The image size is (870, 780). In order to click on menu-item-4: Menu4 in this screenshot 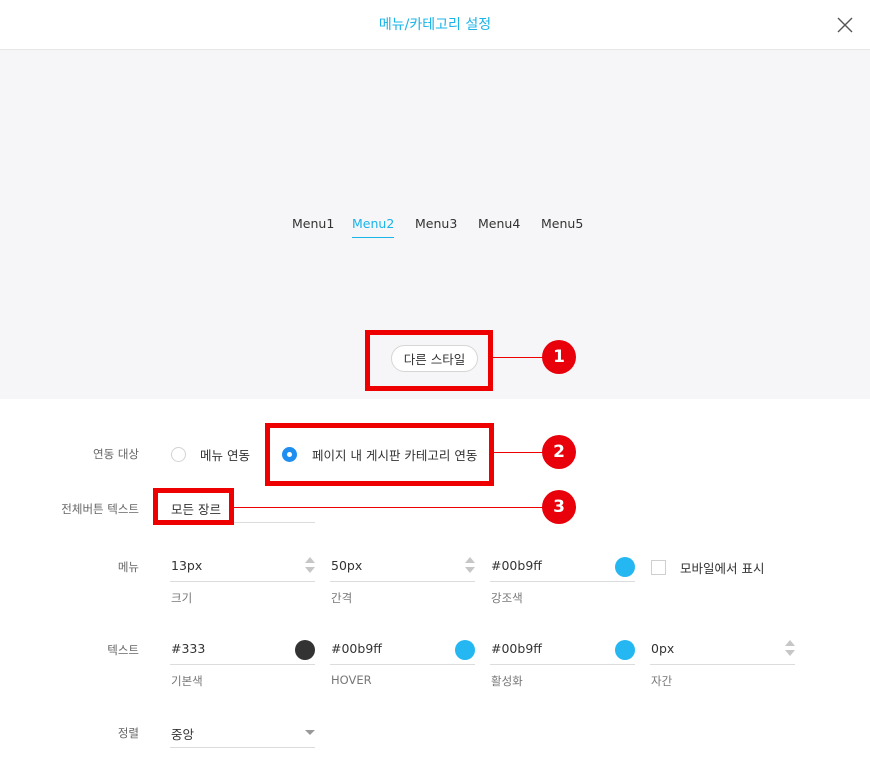, I will do `click(499, 223)`.